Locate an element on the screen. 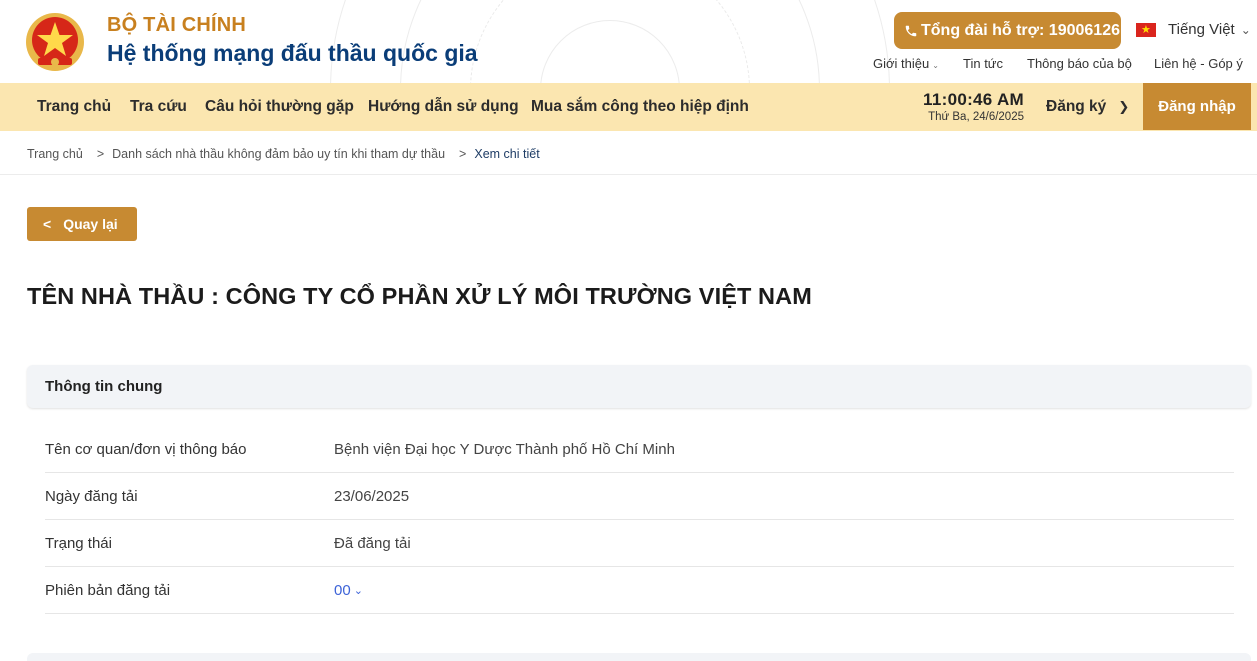 This screenshot has height=661, width=1257. register-label: Đăng ký is located at coordinates (1076, 106).